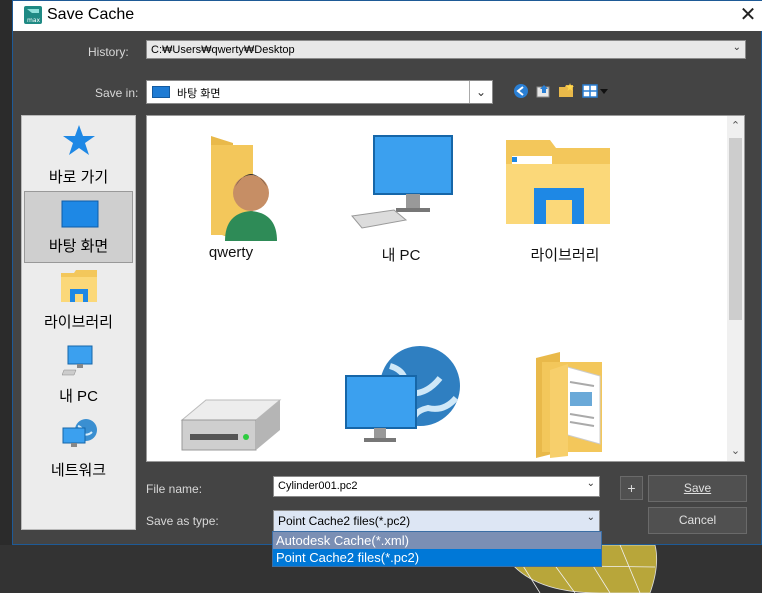  What do you see at coordinates (91, 14) in the screenshot?
I see `dialog-title: Save Cache` at bounding box center [91, 14].